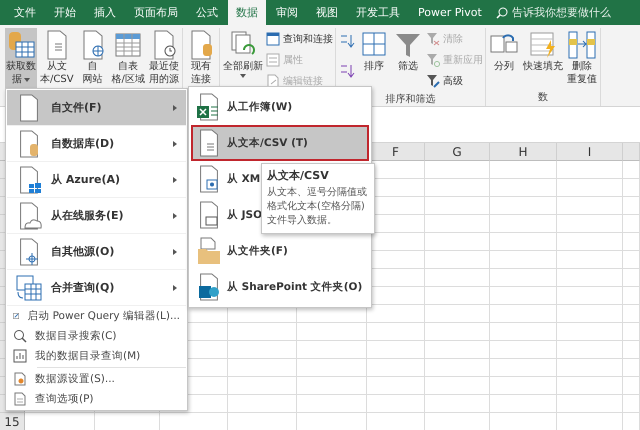 This screenshot has width=640, height=430. What do you see at coordinates (454, 80) in the screenshot?
I see `ribbon-small-button: 高级` at bounding box center [454, 80].